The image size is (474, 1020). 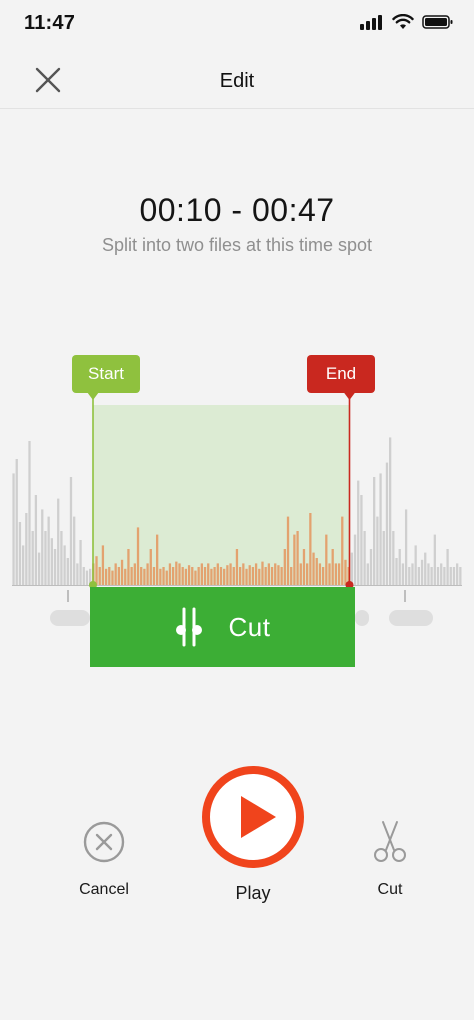 What do you see at coordinates (104, 859) in the screenshot?
I see `cancel-button: Cancel` at bounding box center [104, 859].